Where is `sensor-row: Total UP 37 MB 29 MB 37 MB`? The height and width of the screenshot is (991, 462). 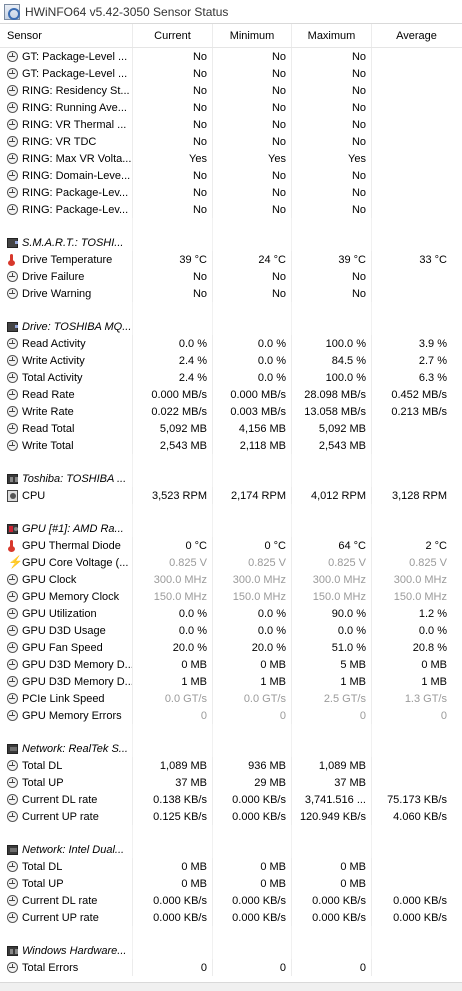
sensor-row: Total UP 37 MB 29 MB 37 MB is located at coordinates (231, 782).